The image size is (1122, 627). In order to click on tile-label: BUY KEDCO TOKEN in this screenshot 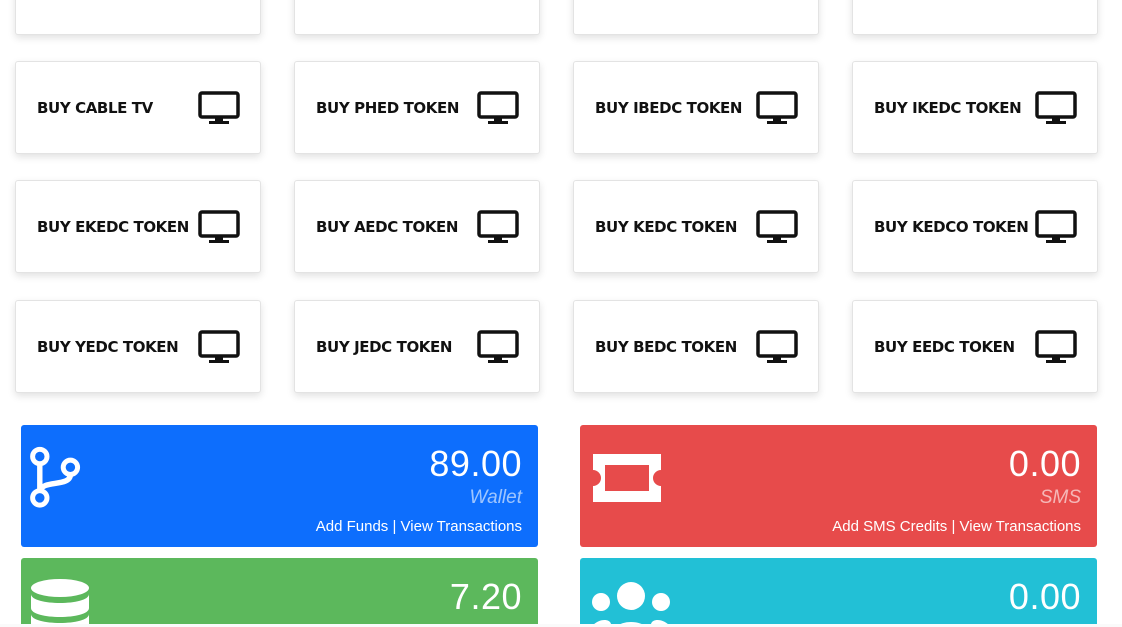, I will do `click(951, 226)`.